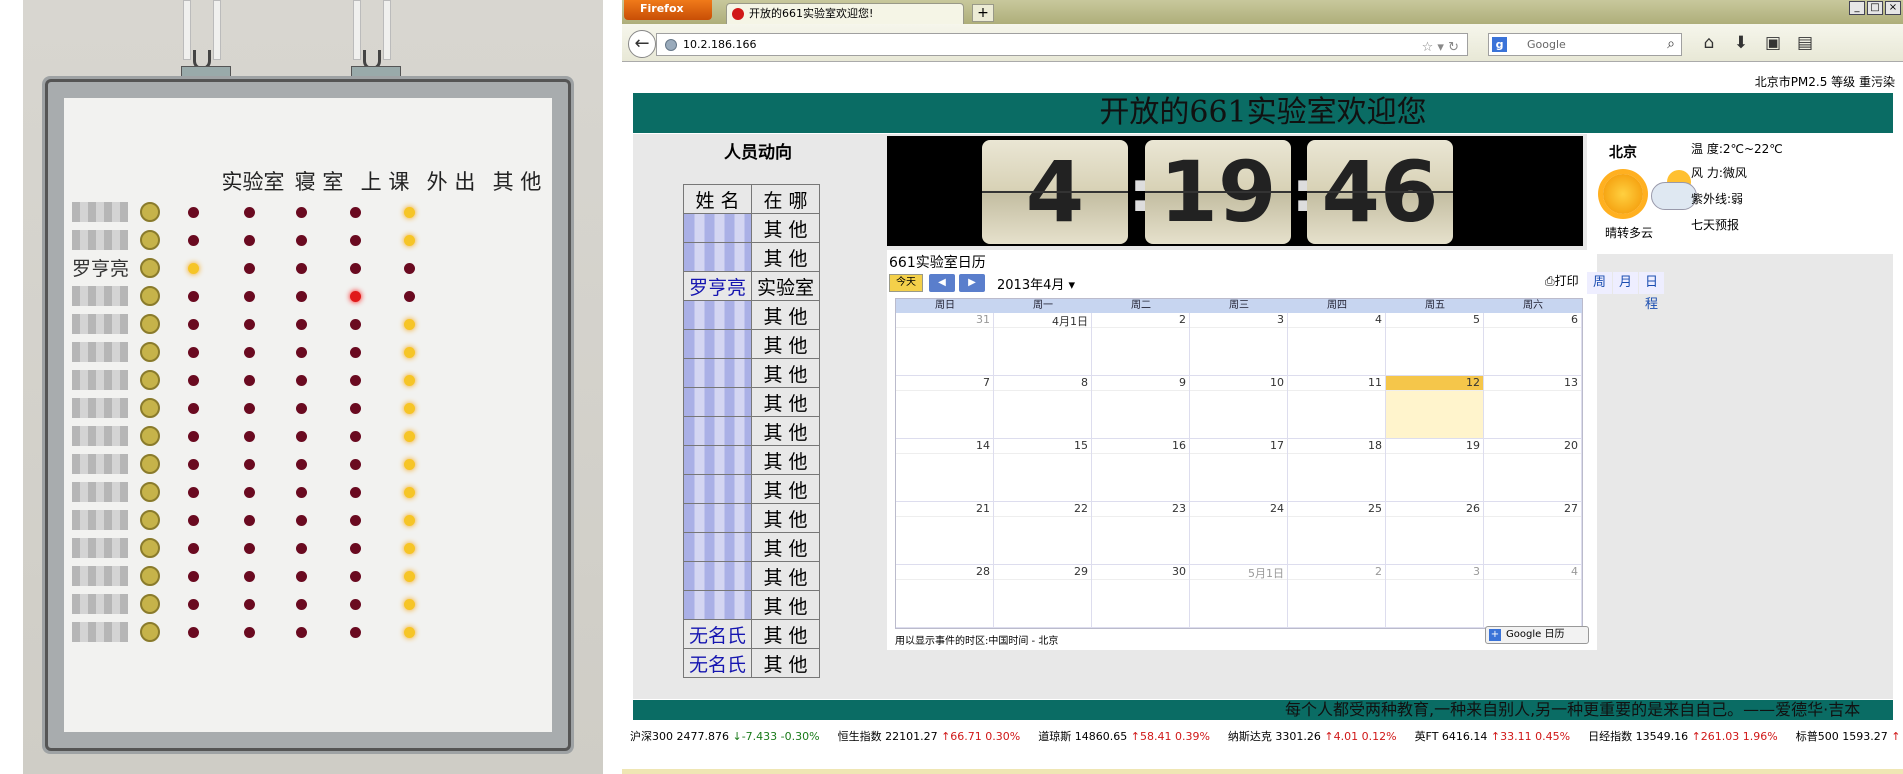  Describe the element at coordinates (1141, 407) in the screenshot. I see `calendar-day: 9` at that location.